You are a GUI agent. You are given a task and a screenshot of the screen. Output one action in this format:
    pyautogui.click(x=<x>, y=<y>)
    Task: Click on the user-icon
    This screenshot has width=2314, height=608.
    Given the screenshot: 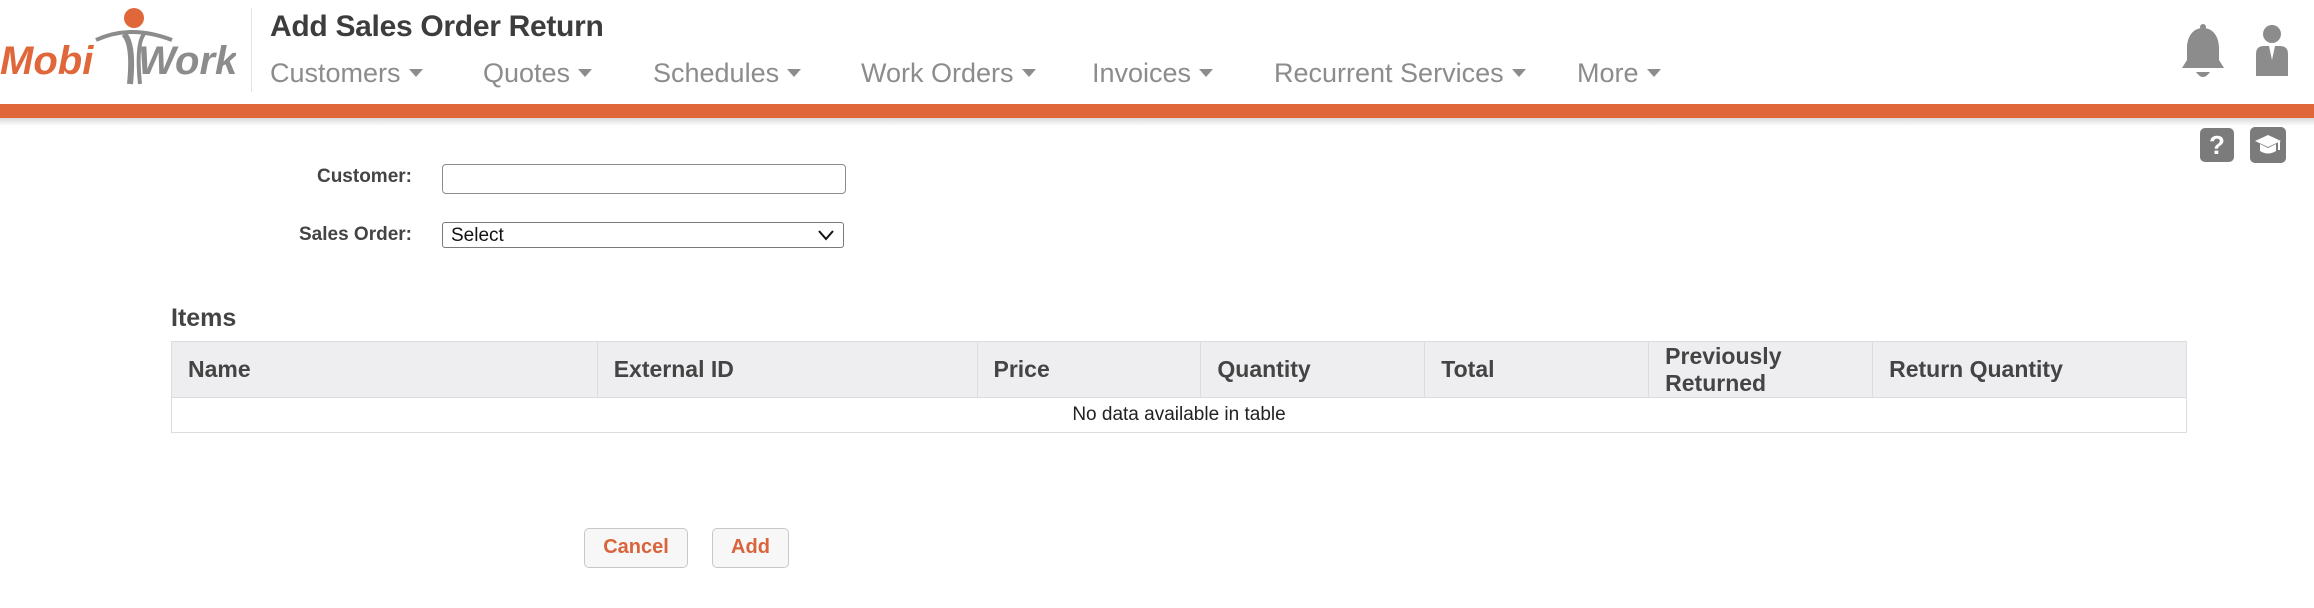 What is the action you would take?
    pyautogui.click(x=2272, y=50)
    